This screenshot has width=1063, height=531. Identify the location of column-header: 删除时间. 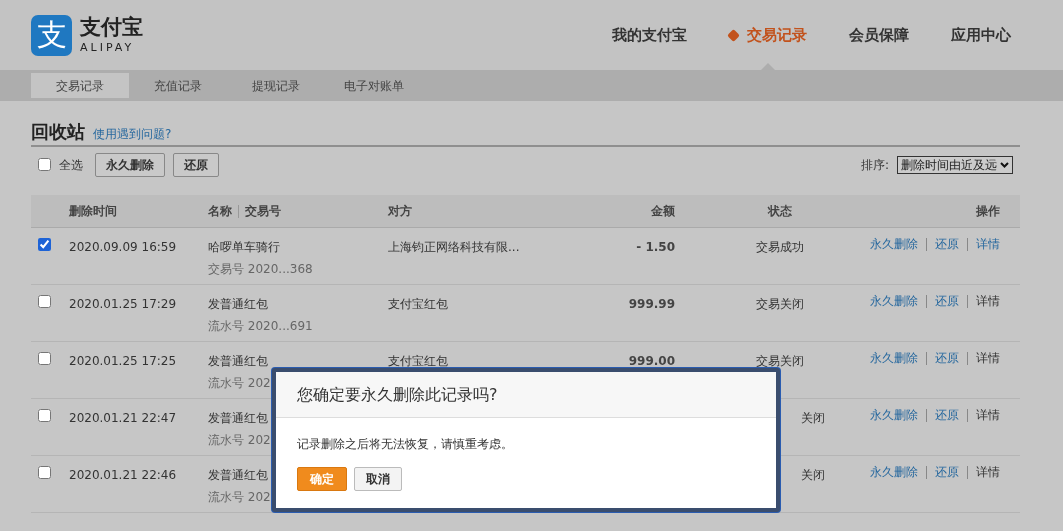
(93, 211).